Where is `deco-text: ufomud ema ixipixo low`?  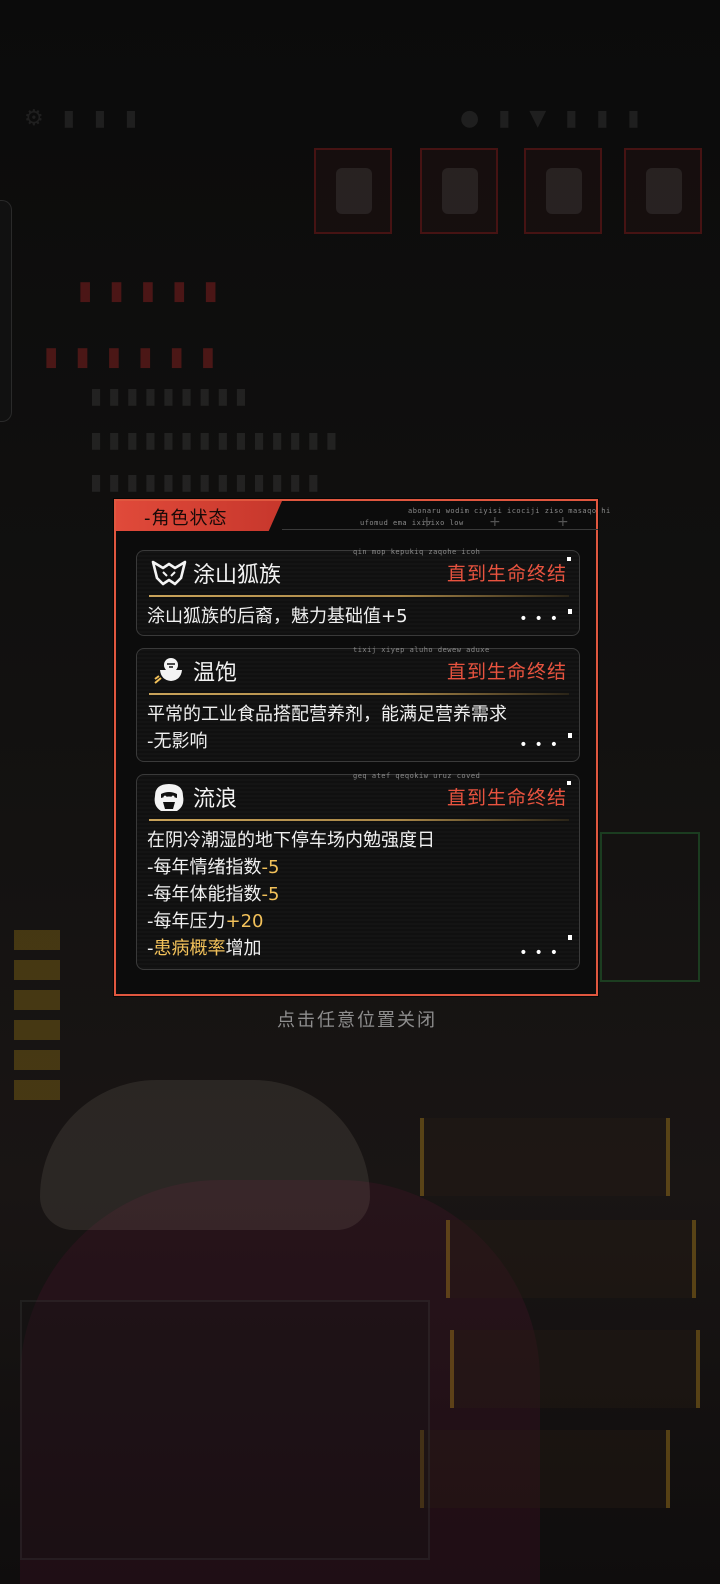 deco-text: ufomud ema ixipixo low is located at coordinates (412, 523).